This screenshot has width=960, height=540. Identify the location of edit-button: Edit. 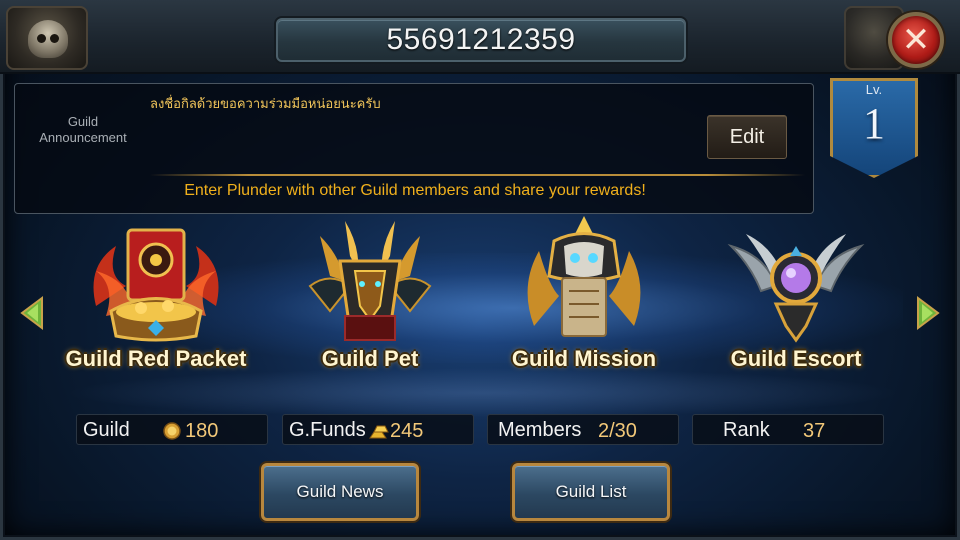
(747, 137).